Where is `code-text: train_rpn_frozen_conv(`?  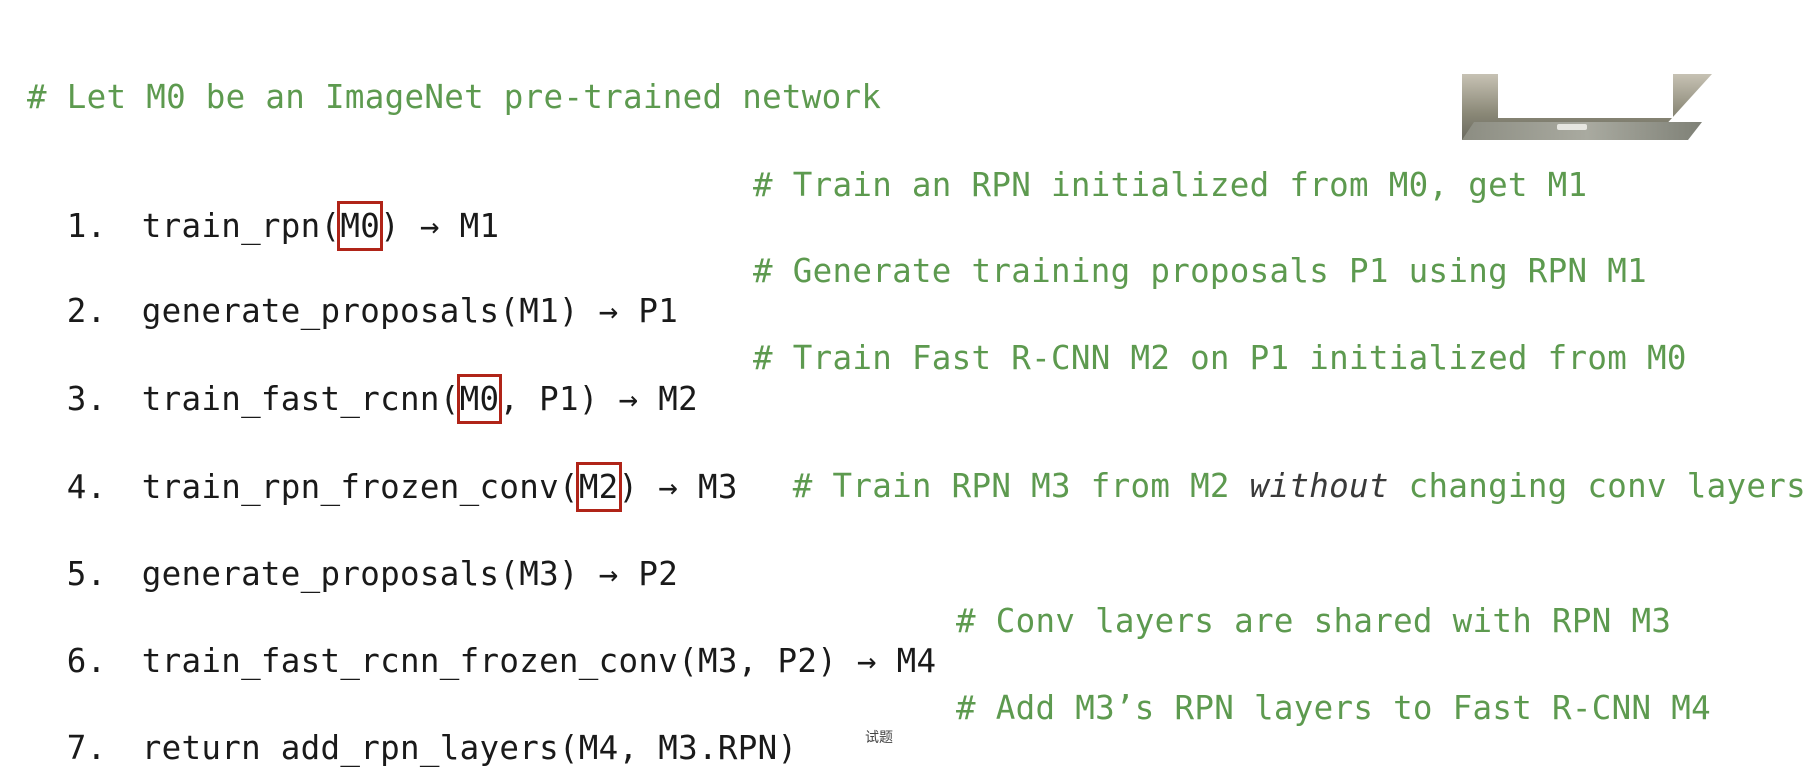 code-text: train_rpn_frozen_conv( is located at coordinates (360, 487).